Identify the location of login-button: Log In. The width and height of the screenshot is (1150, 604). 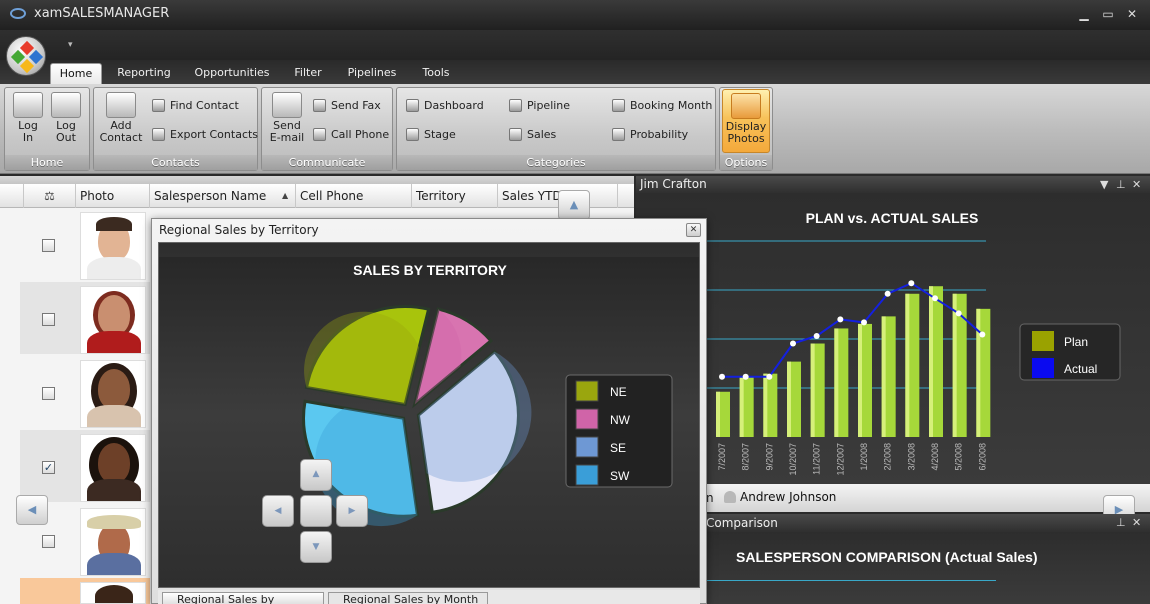
(28, 118).